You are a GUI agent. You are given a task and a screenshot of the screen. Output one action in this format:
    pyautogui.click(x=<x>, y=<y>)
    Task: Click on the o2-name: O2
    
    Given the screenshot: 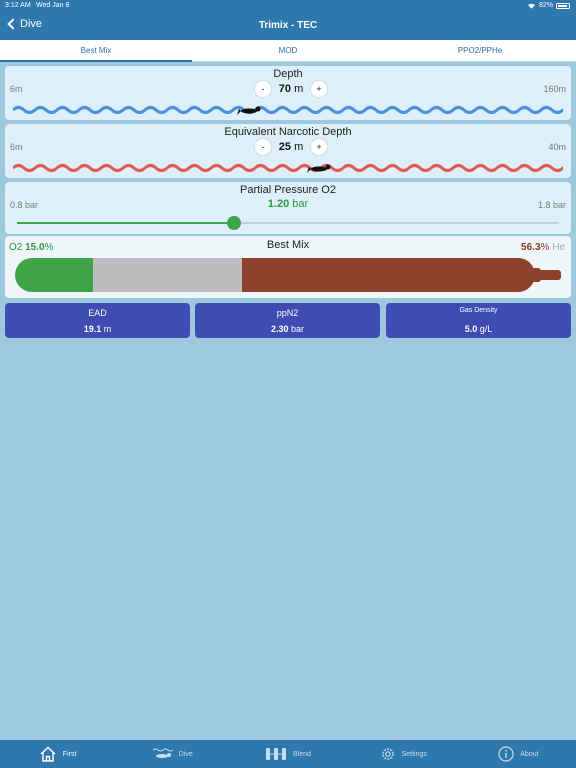 What is the action you would take?
    pyautogui.click(x=16, y=247)
    